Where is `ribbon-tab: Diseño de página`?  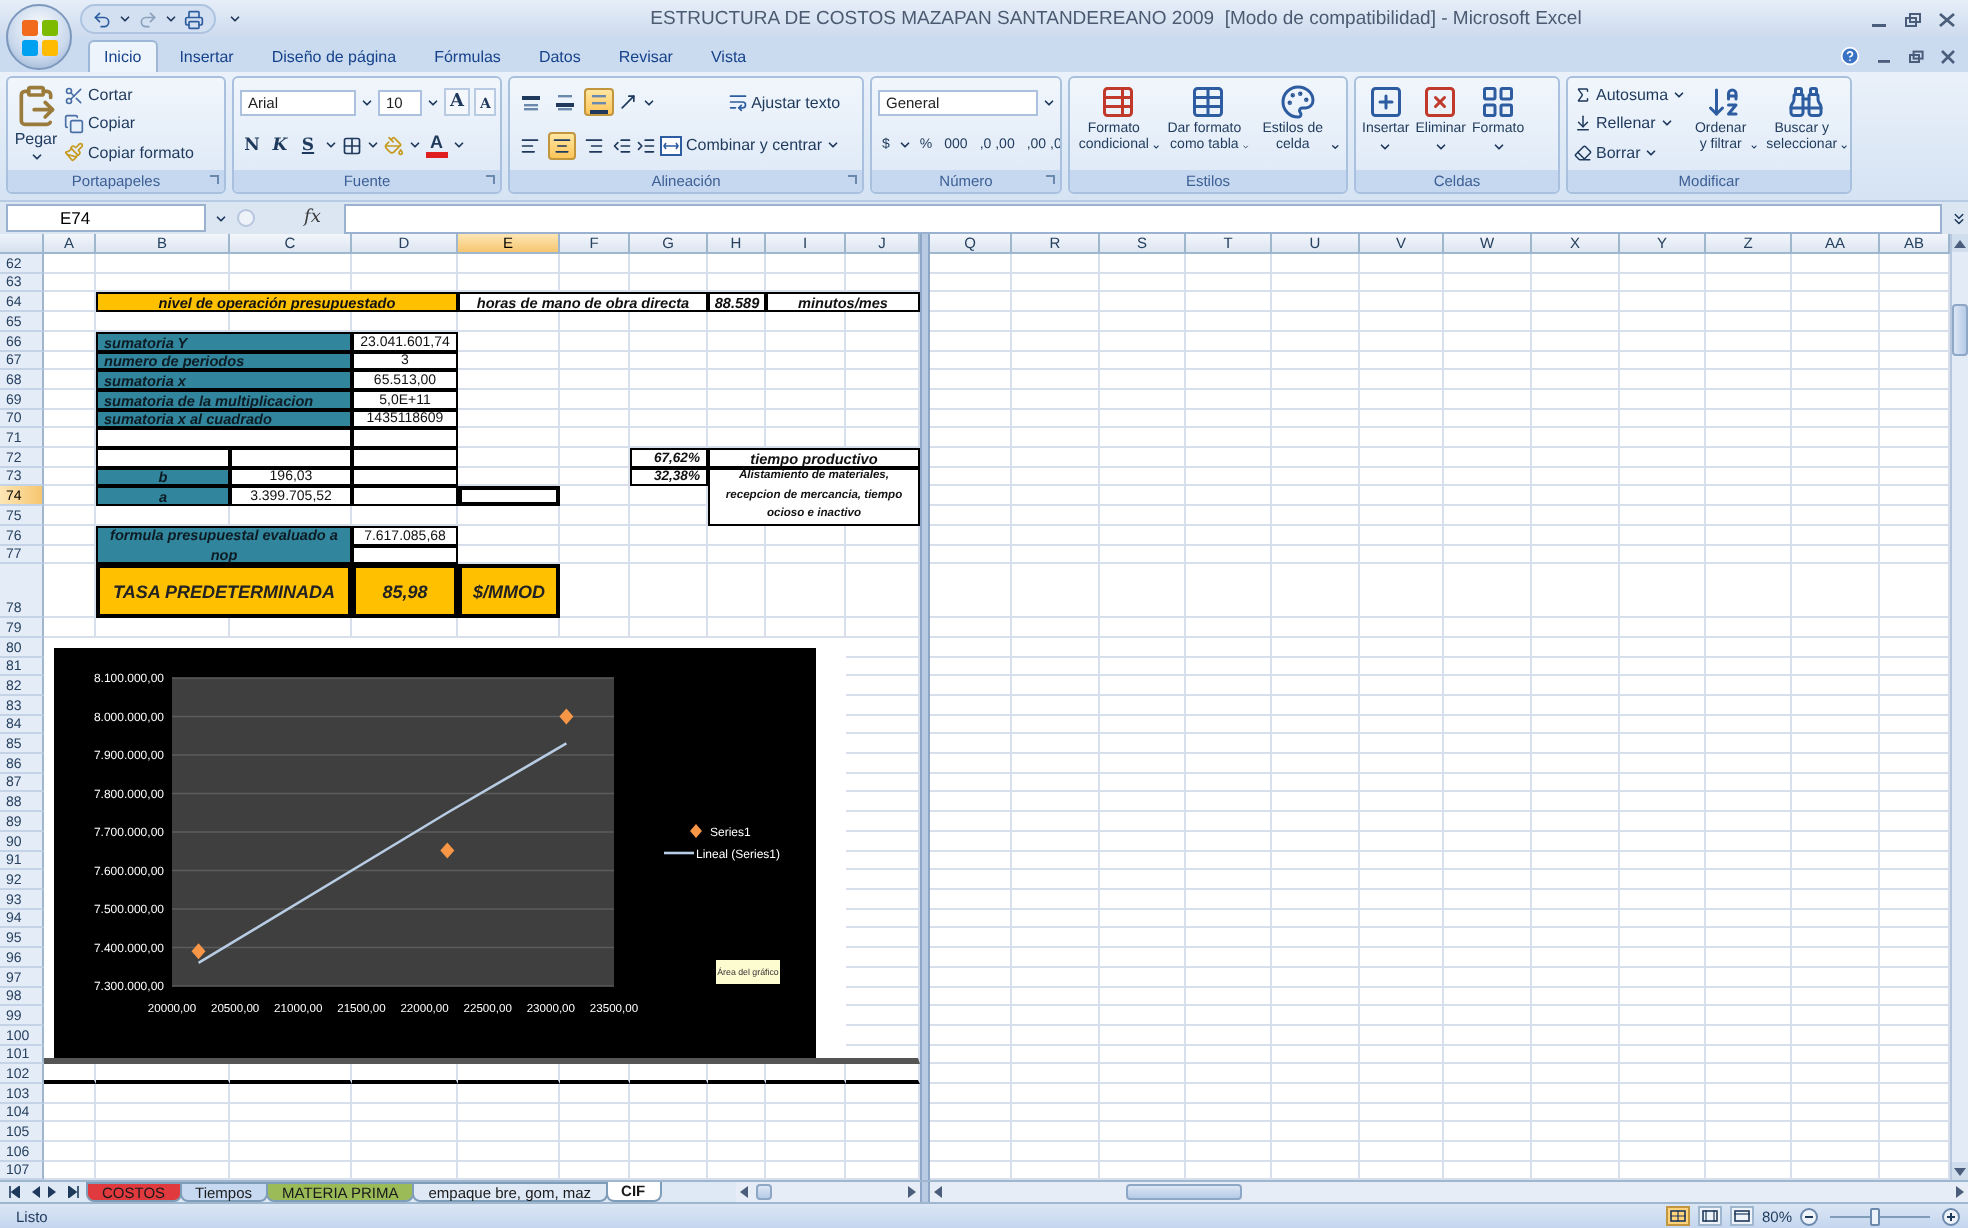 ribbon-tab: Diseño de página is located at coordinates (334, 56).